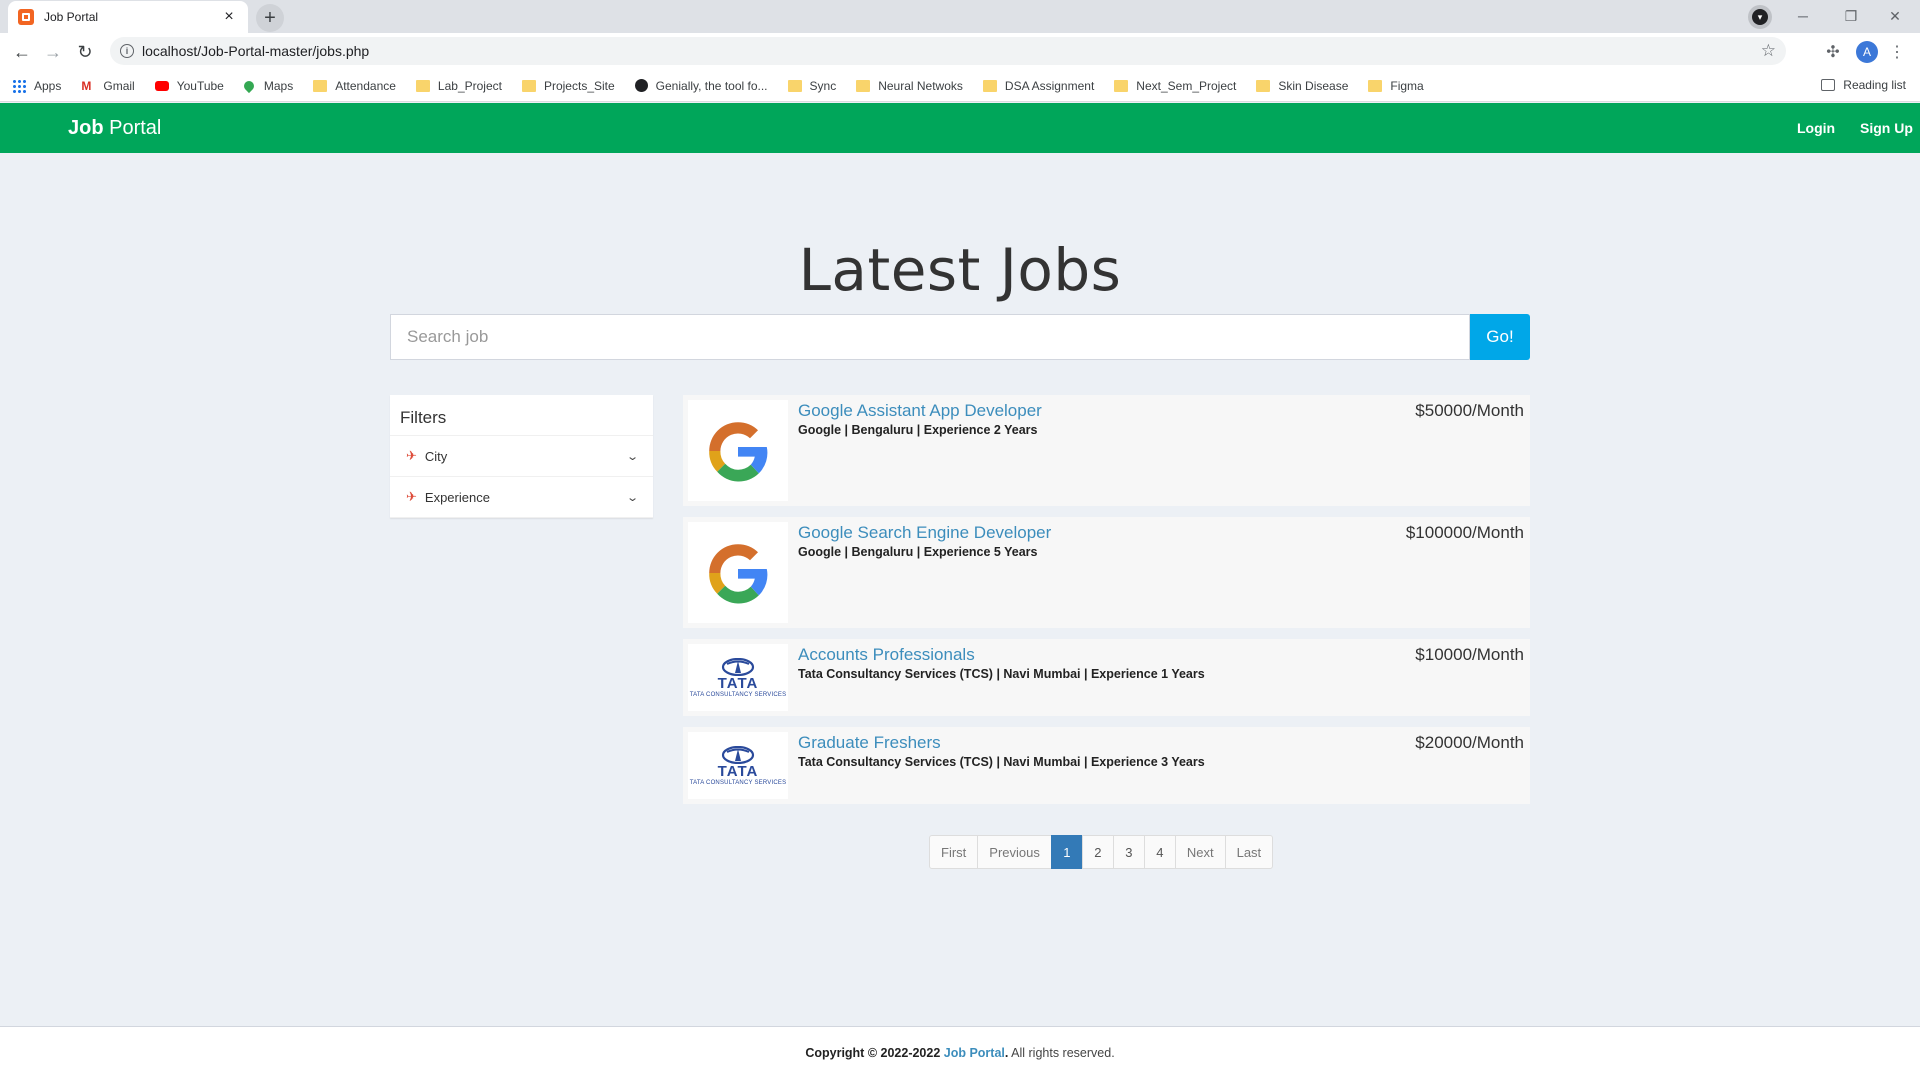 The image size is (1920, 1079). Describe the element at coordinates (1867, 52) in the screenshot. I see `profile-avatar: A` at that location.